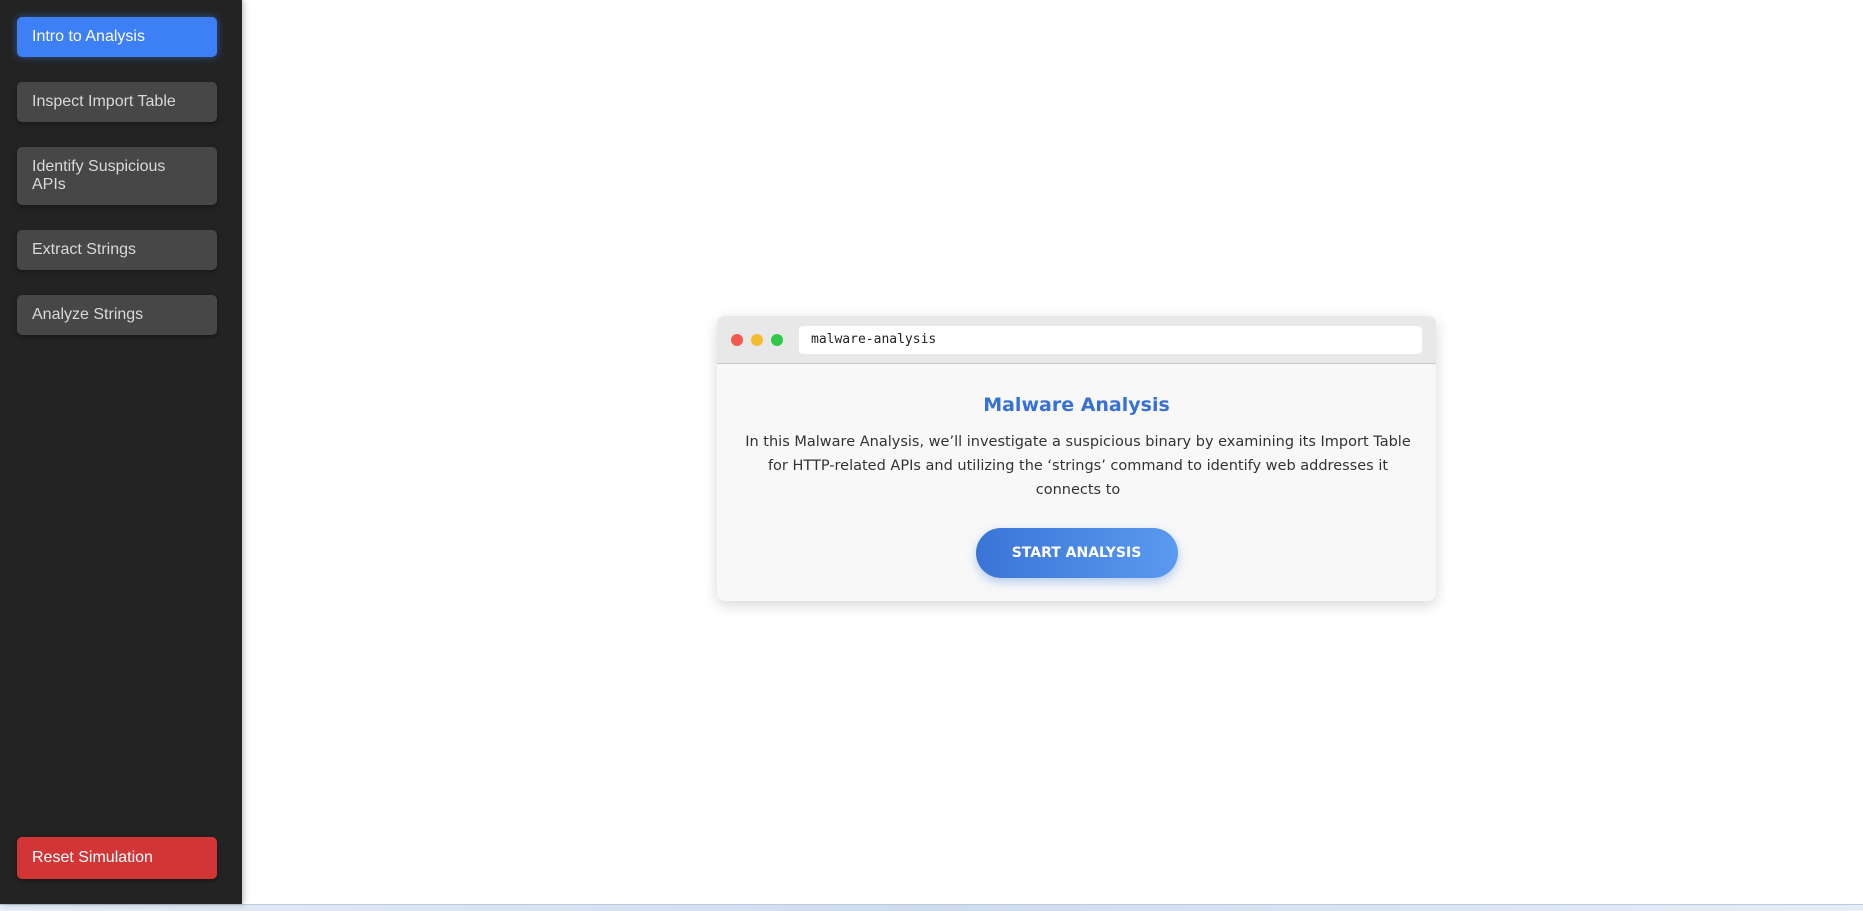 The image size is (1863, 911). I want to click on minimize-dot-icon, so click(757, 339).